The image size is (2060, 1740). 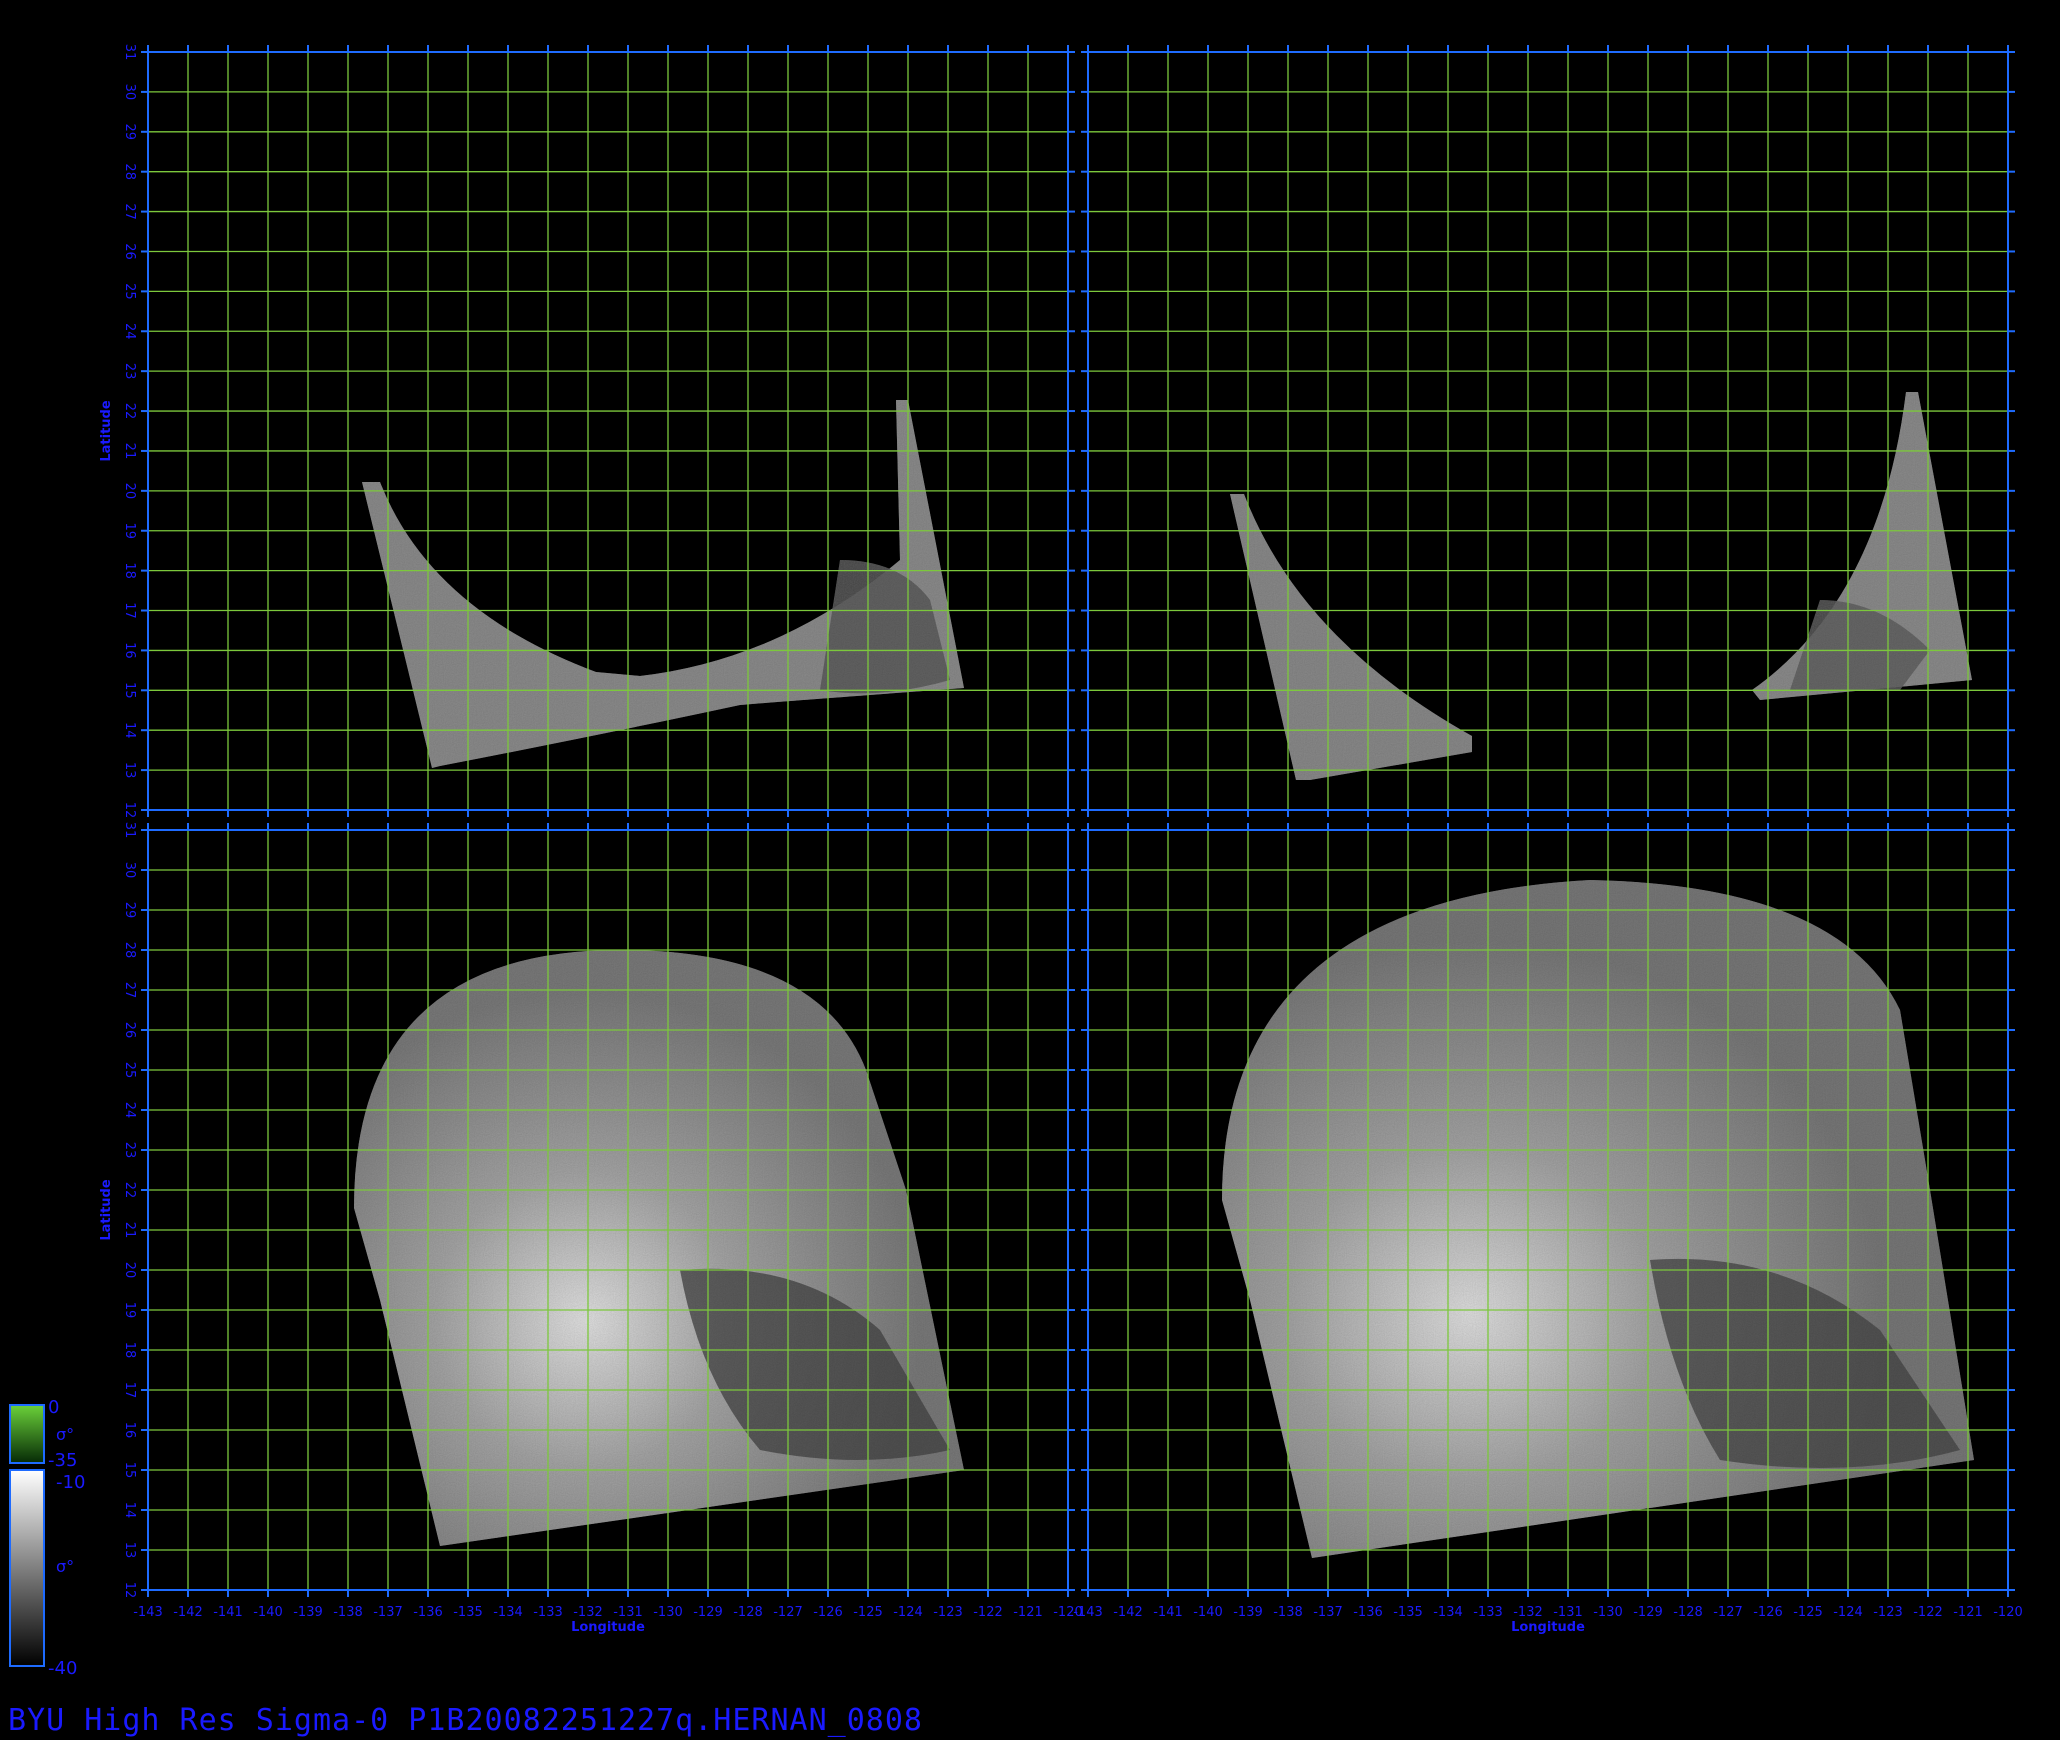 What do you see at coordinates (62, 1460) in the screenshot?
I see `colorbar-min-label: -35` at bounding box center [62, 1460].